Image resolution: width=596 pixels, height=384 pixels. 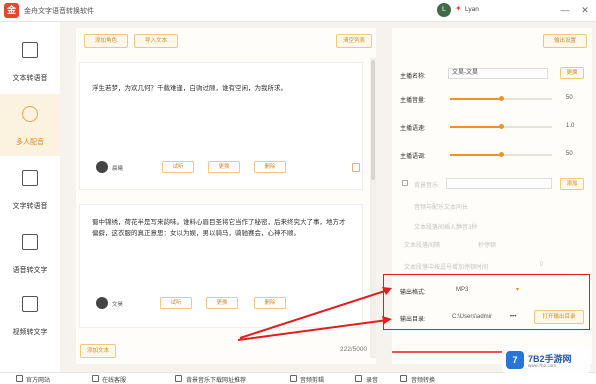 I want to click on audio-edit-link: 音频剪辑, so click(x=312, y=379).